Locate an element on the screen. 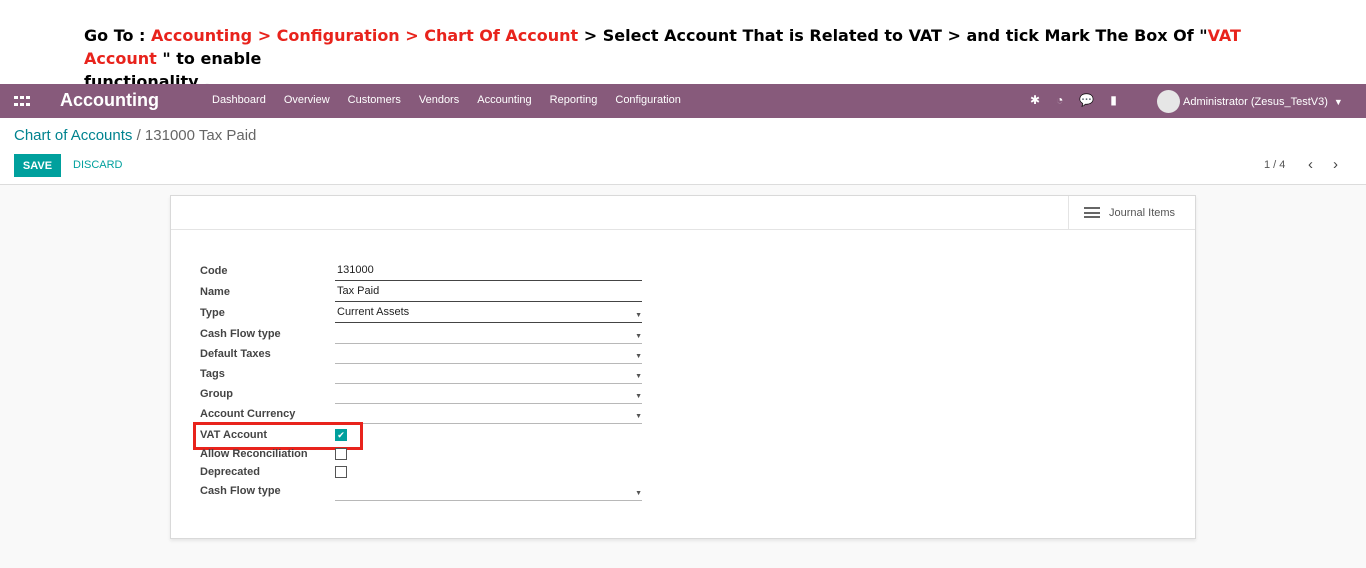 Image resolution: width=1366 pixels, height=568 pixels. journal-items-button: Journal Items is located at coordinates (1131, 212).